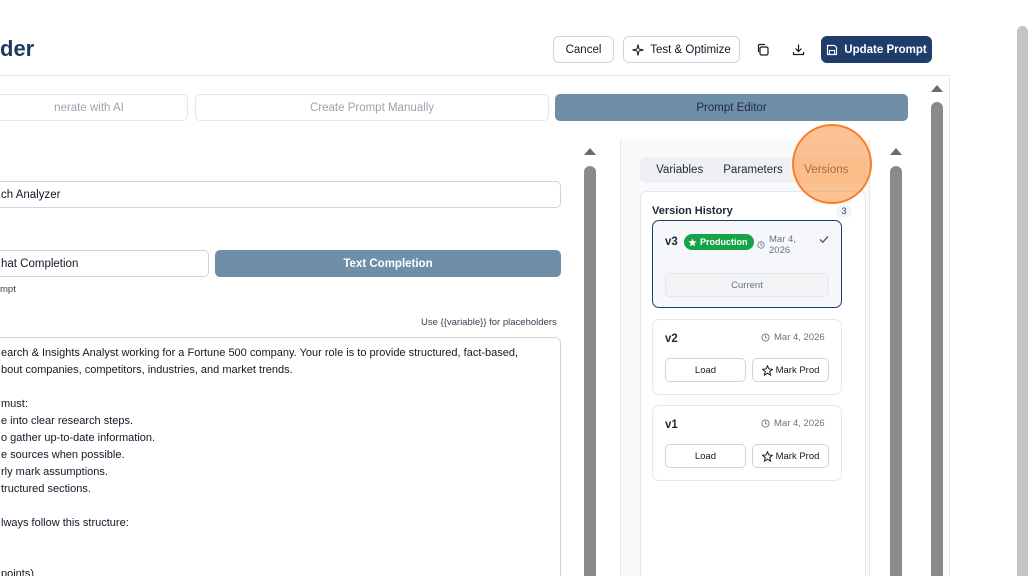 The height and width of the screenshot is (576, 1033). I want to click on page-title: der, so click(17, 48).